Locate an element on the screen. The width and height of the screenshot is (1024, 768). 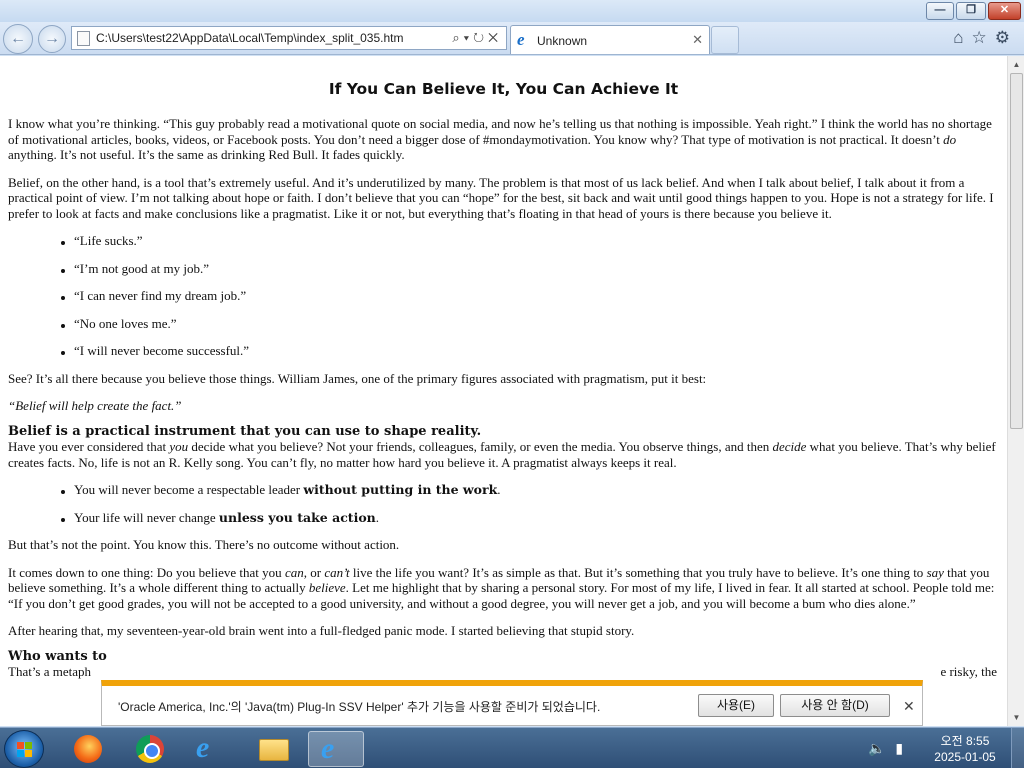
firefox-icon is located at coordinates (88, 749).